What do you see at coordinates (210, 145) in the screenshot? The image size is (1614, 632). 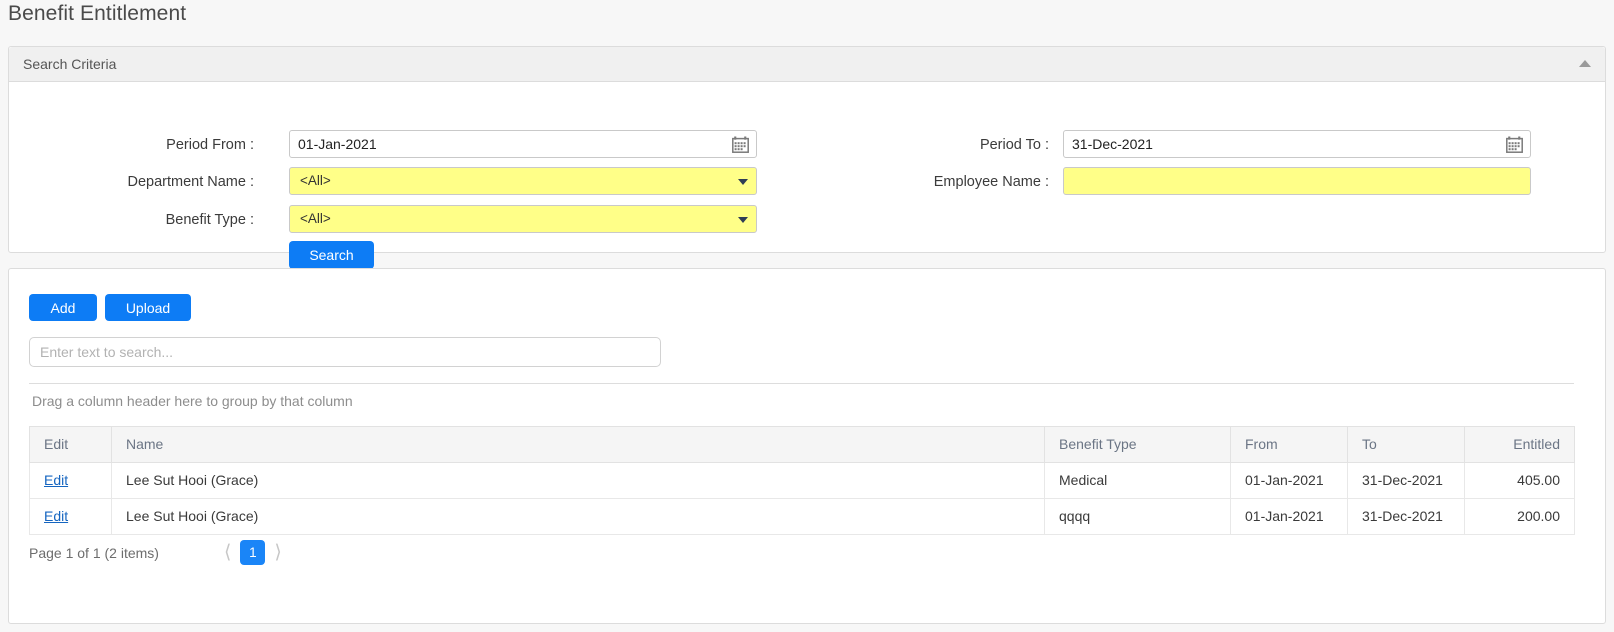 I see `period-from-label: Period From :` at bounding box center [210, 145].